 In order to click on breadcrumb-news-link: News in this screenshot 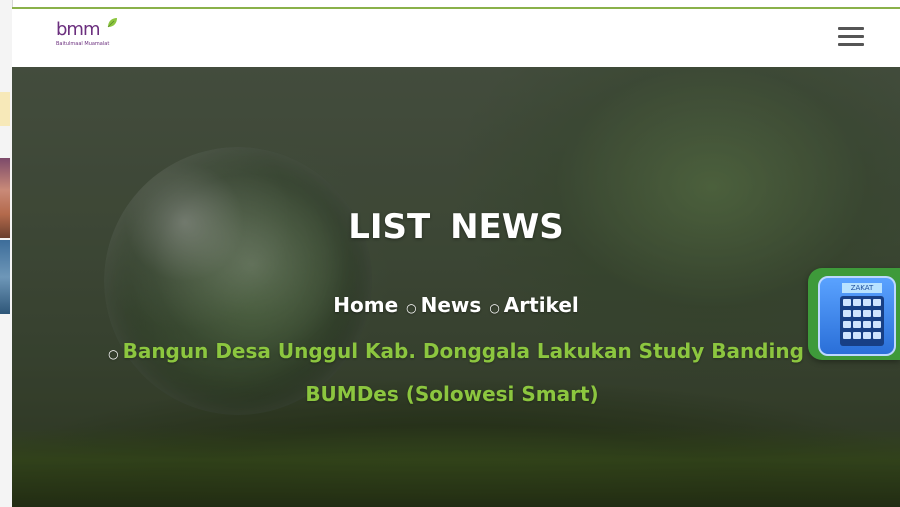, I will do `click(451, 305)`.